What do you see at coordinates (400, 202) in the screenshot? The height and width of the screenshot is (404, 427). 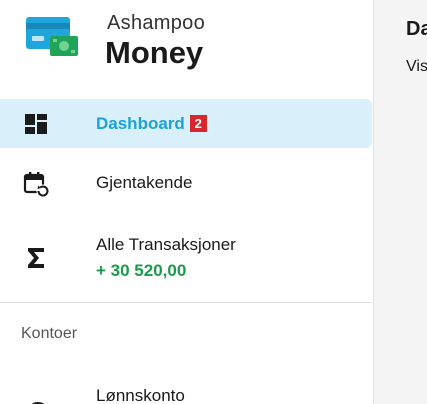 I see `main-content: Da Vis` at bounding box center [400, 202].